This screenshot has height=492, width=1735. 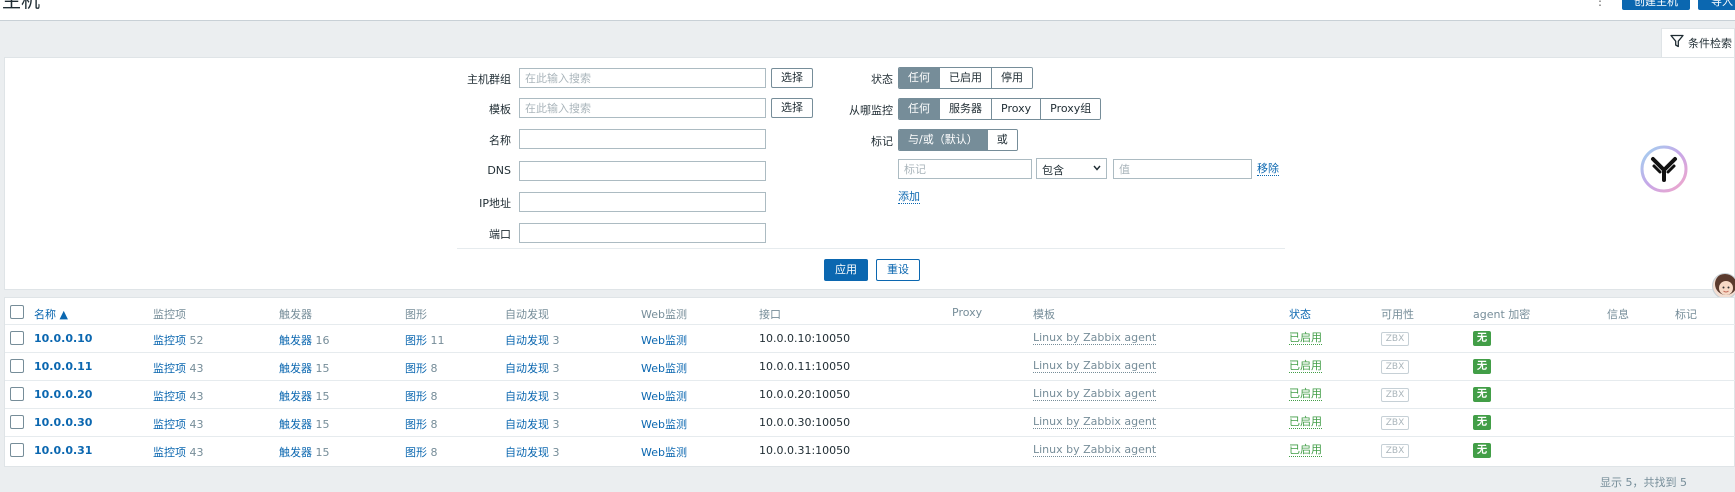 What do you see at coordinates (1643, 482) in the screenshot?
I see `table-footer-count: 显示 5，共找到 5` at bounding box center [1643, 482].